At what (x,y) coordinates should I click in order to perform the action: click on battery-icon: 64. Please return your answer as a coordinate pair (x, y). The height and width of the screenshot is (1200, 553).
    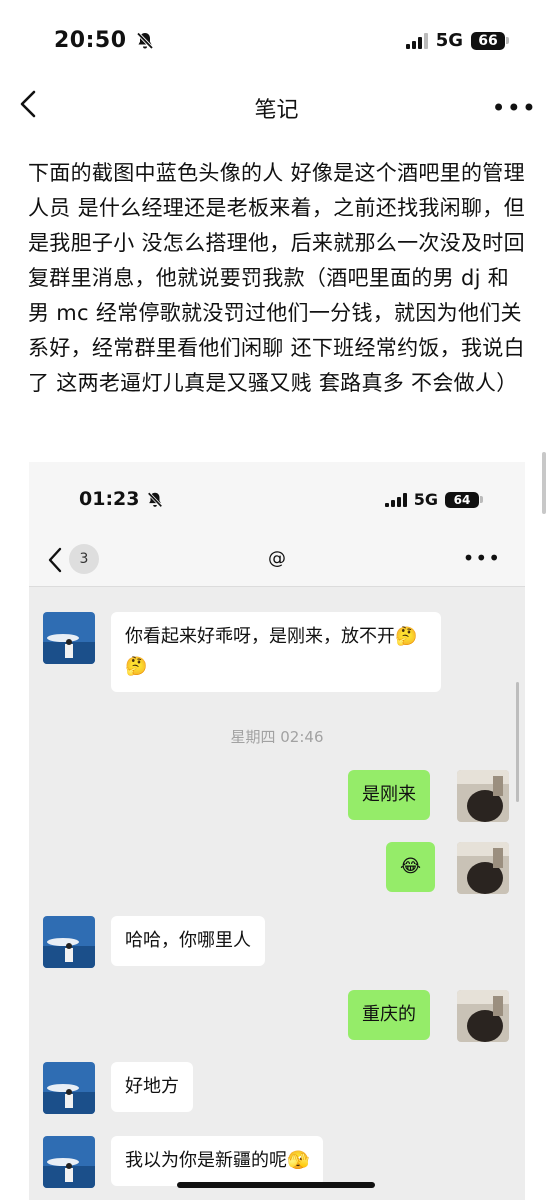
    Looking at the image, I should click on (464, 499).